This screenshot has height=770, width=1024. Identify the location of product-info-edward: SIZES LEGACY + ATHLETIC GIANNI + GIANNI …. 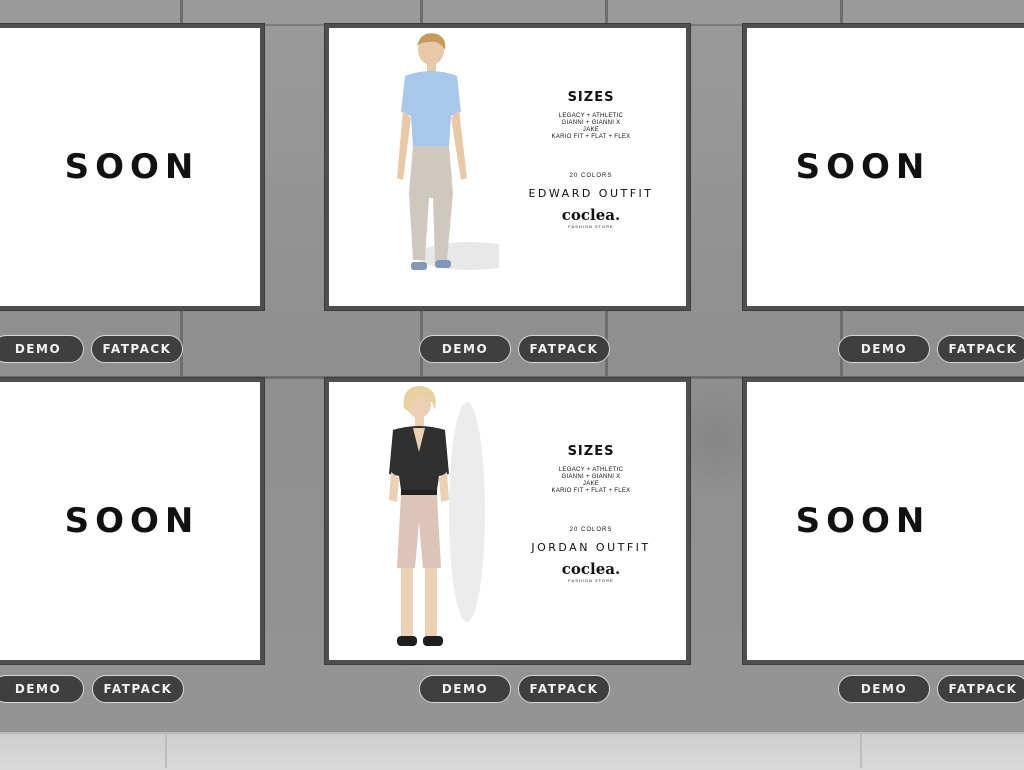
(591, 159).